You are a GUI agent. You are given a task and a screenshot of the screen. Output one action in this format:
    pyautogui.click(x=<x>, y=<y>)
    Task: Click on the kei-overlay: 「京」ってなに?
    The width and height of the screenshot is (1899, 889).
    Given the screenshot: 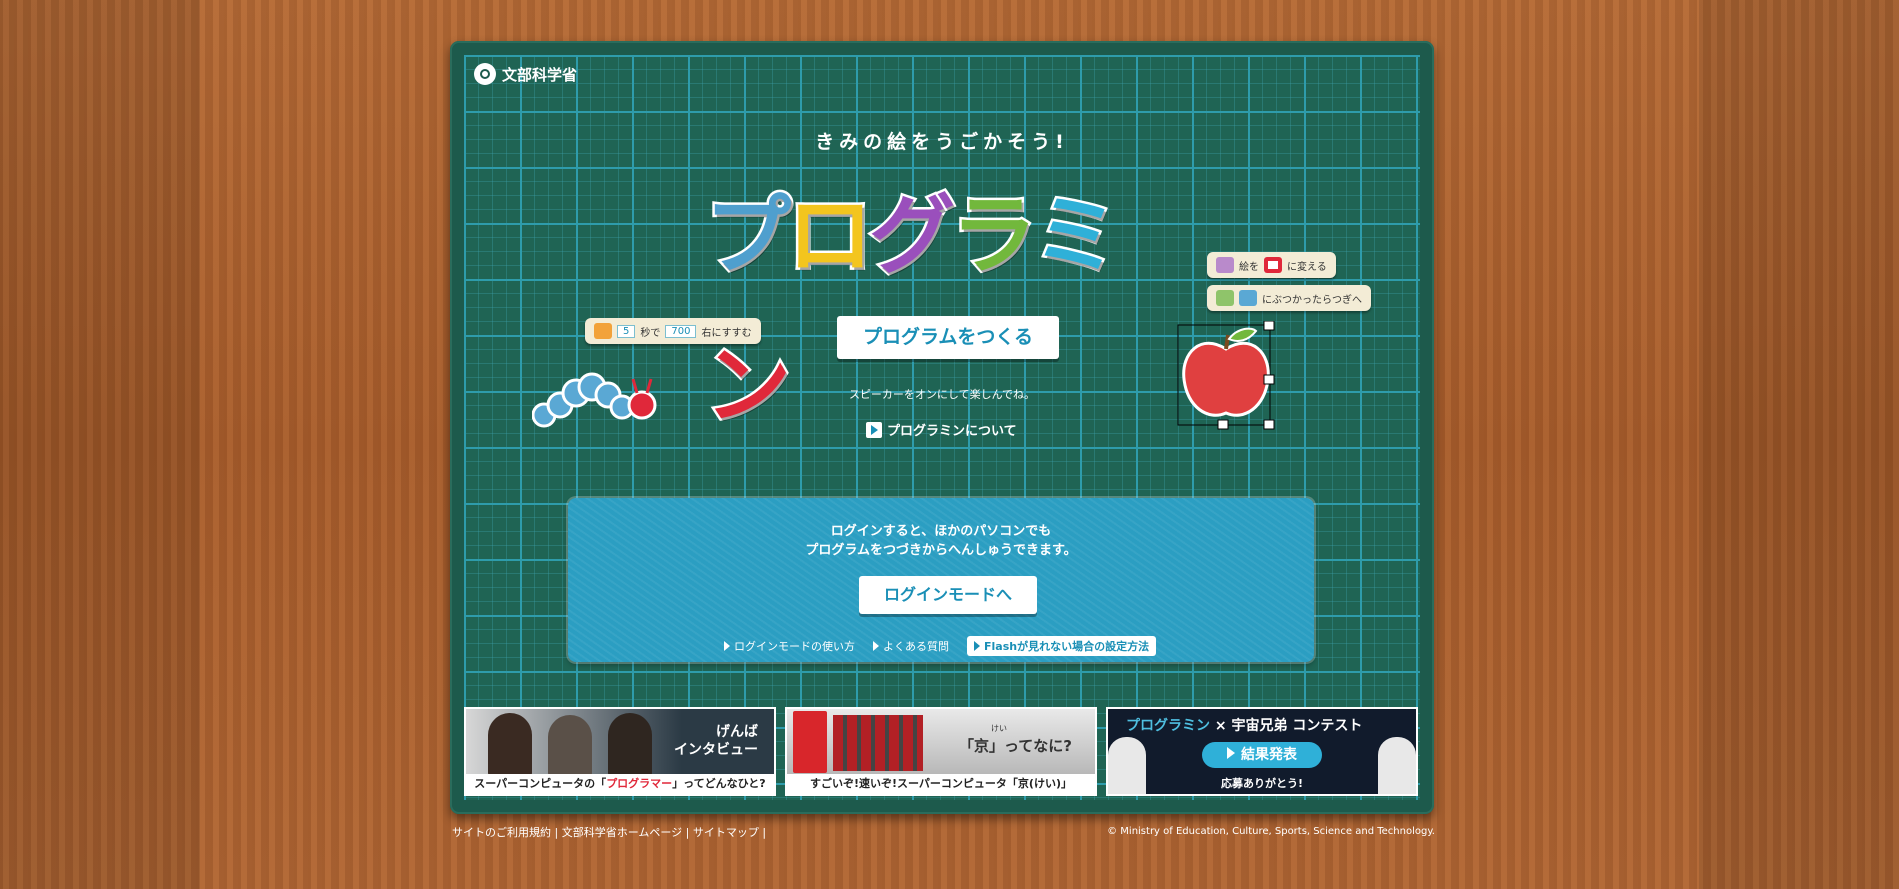 What is the action you would take?
    pyautogui.click(x=1015, y=746)
    